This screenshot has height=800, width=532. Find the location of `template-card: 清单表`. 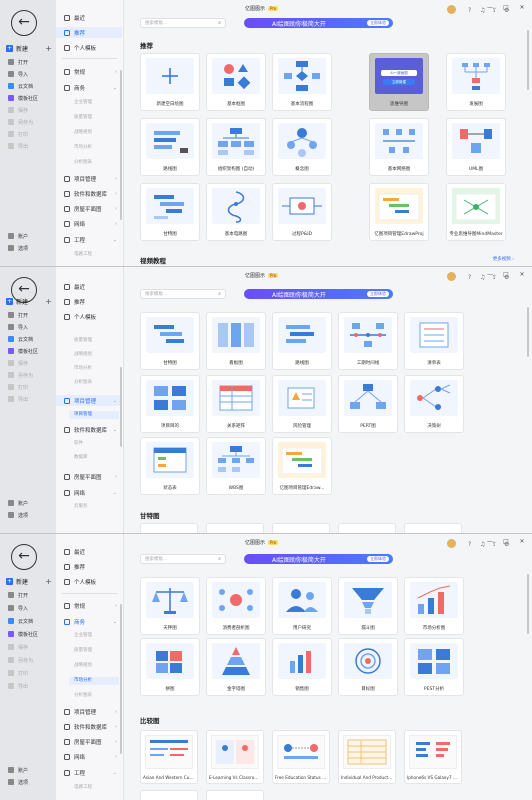

template-card: 清单表 is located at coordinates (434, 341).